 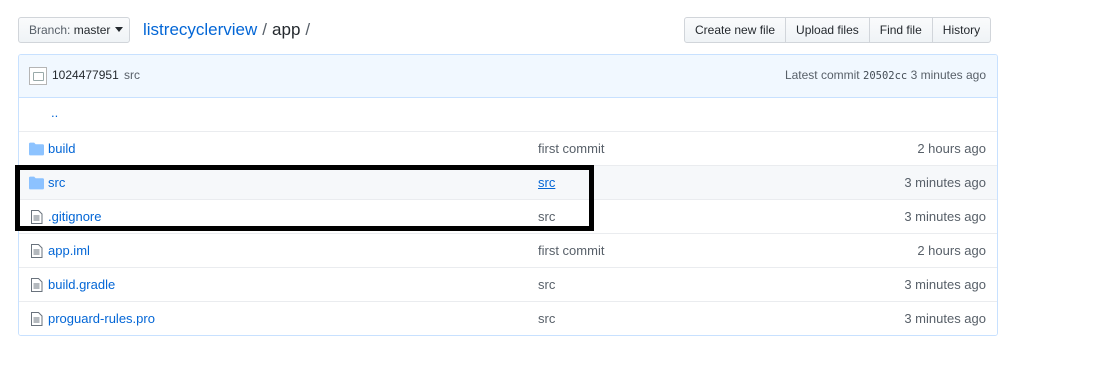 I want to click on latest-commit-label: Latest commit, so click(x=822, y=75).